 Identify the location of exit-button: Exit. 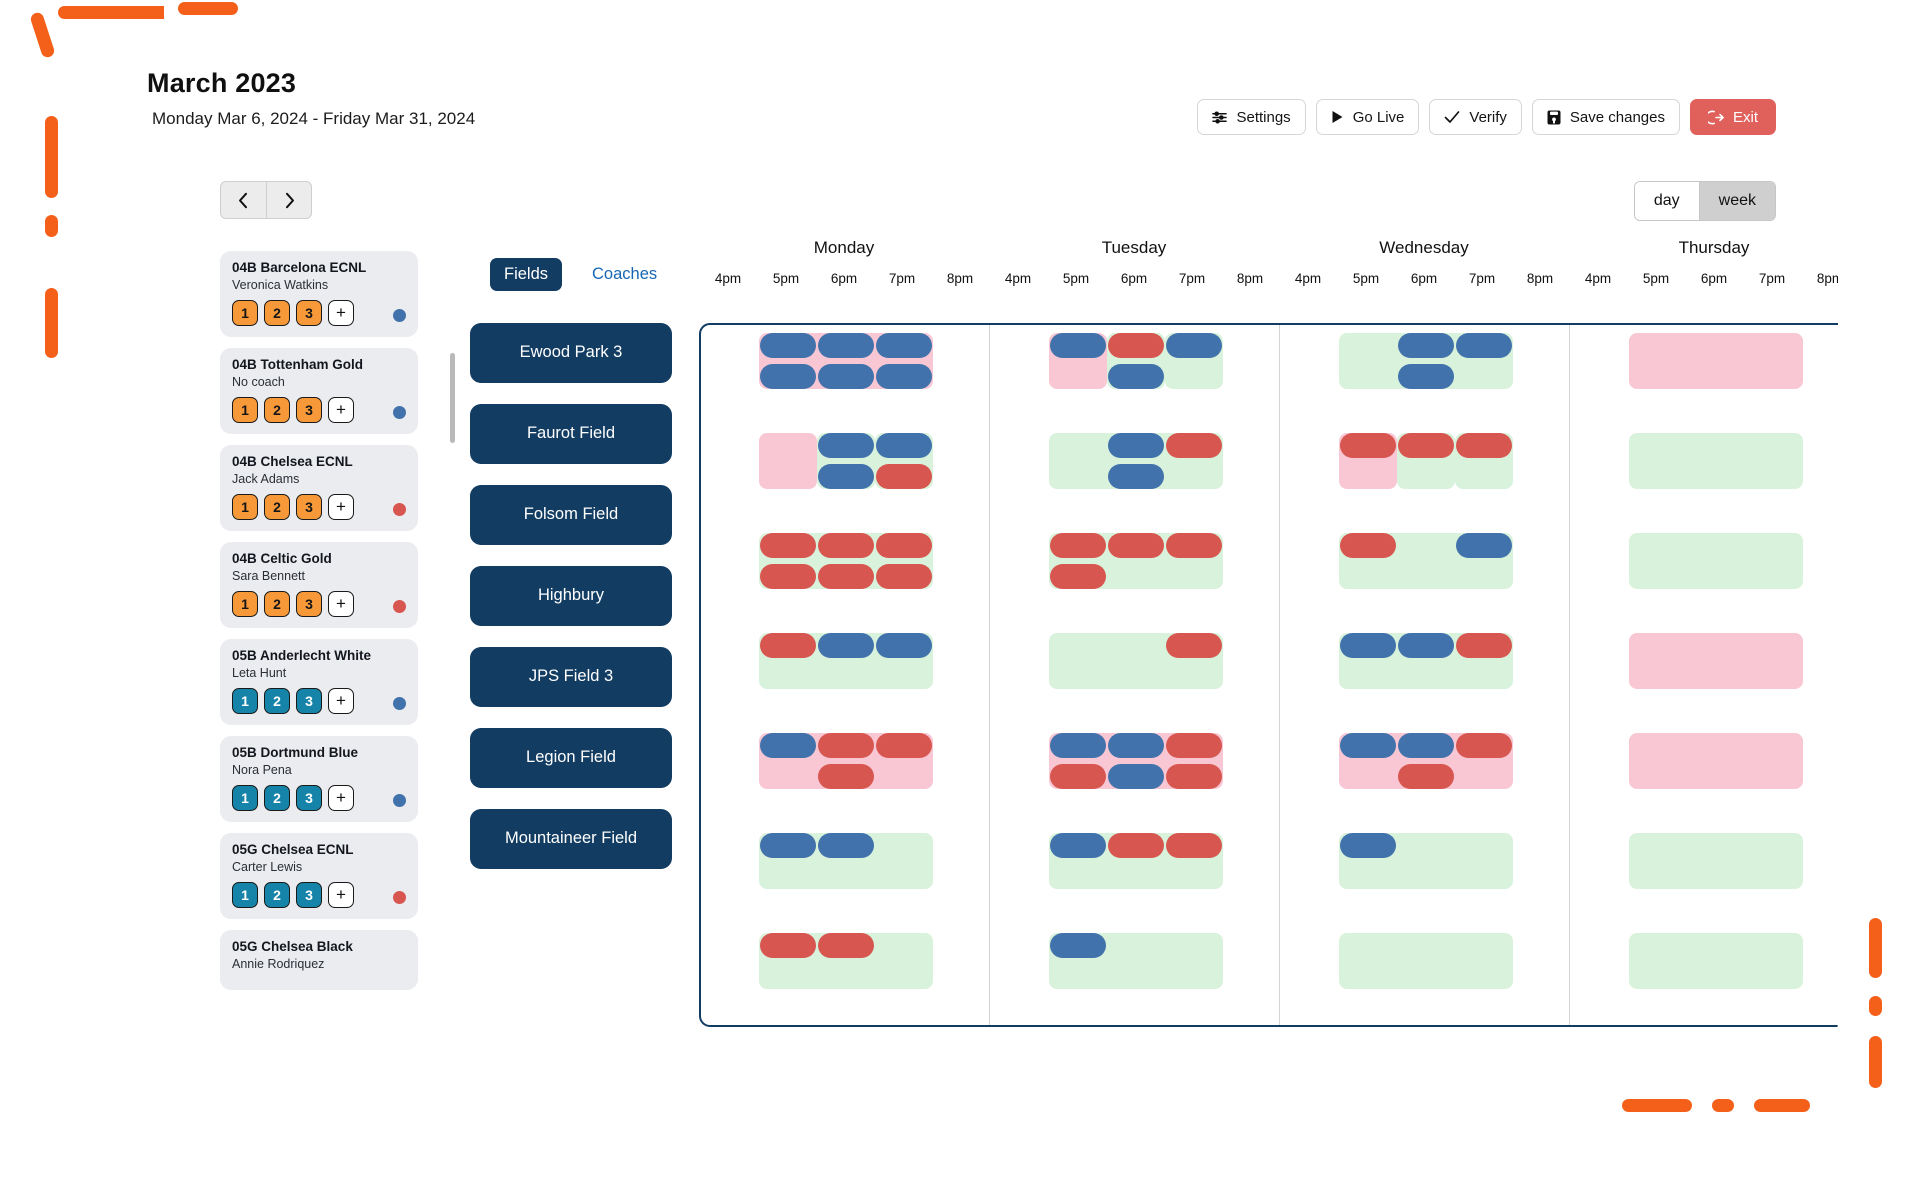
(1732, 117).